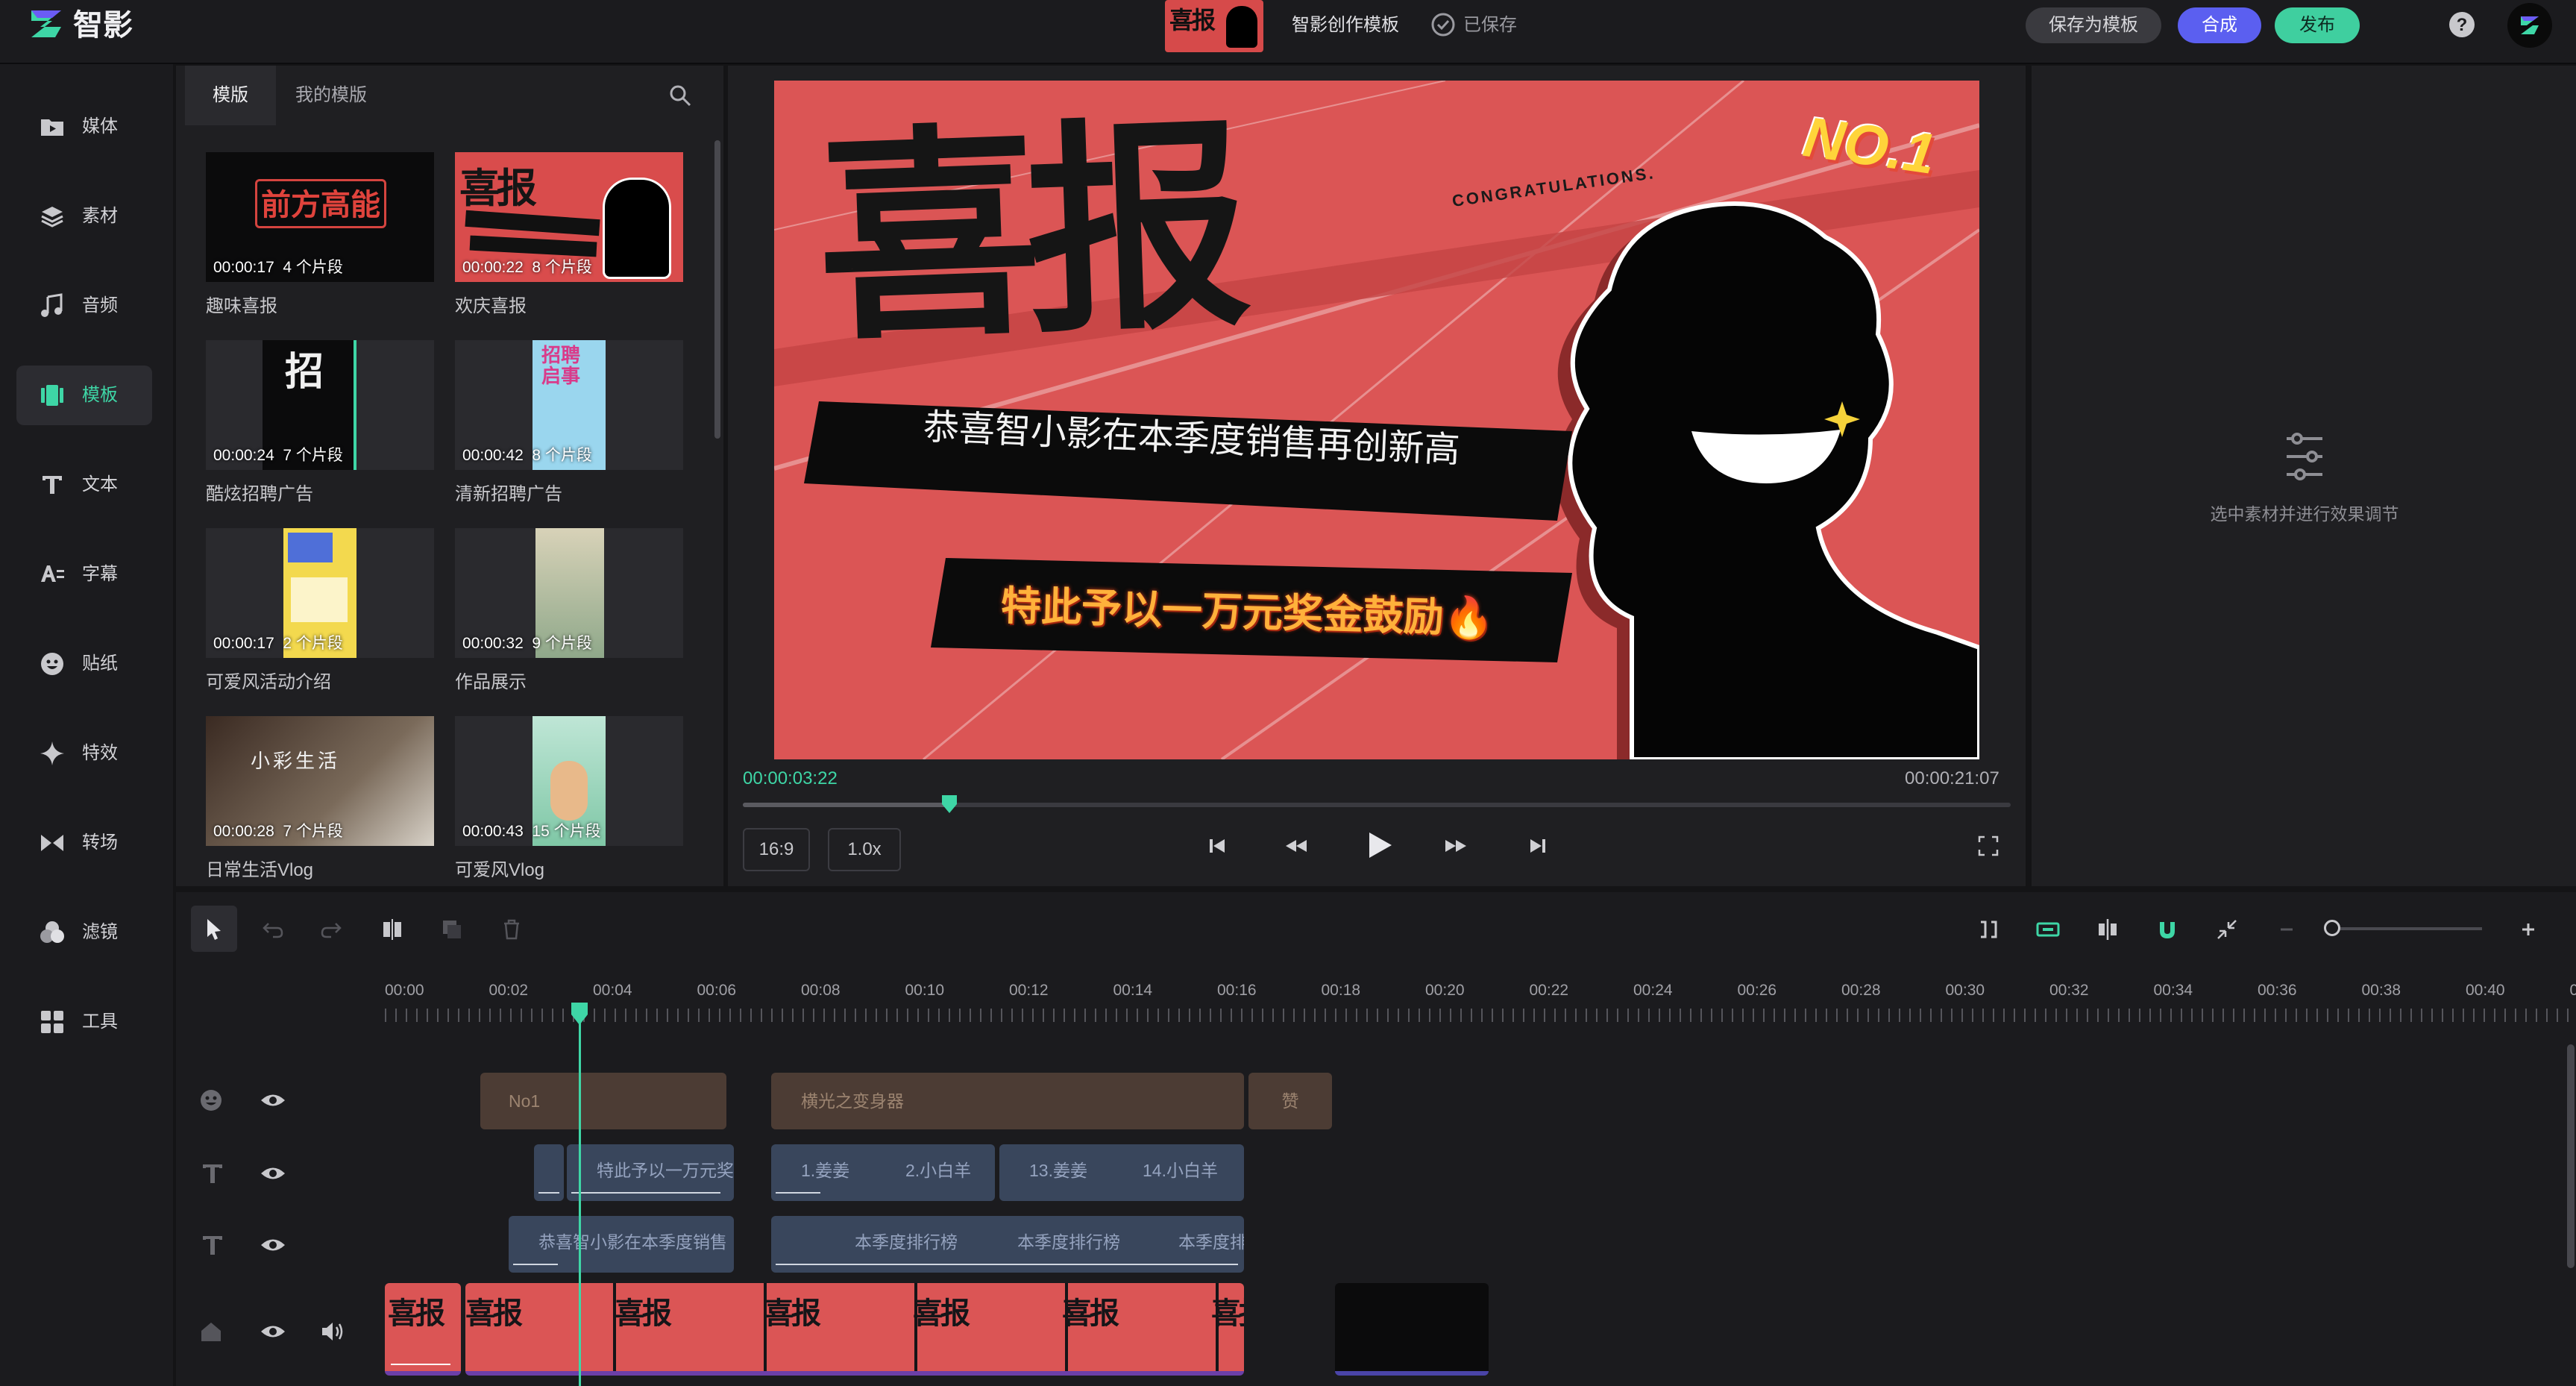 This screenshot has width=2576, height=1386. Describe the element at coordinates (100, 1022) in the screenshot. I see `nav-label: 工具` at that location.